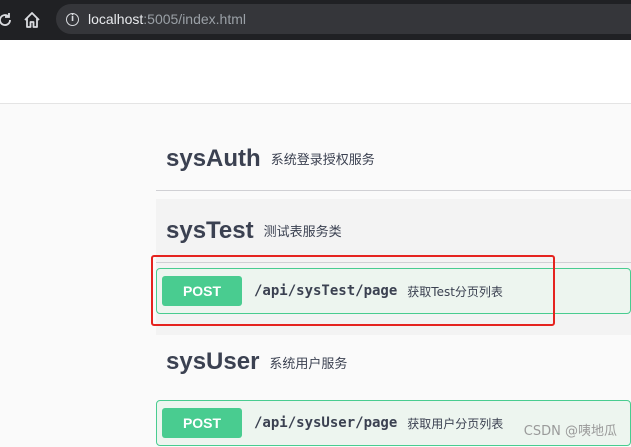  I want to click on watermark: CSDN @咦地瓜, so click(570, 431).